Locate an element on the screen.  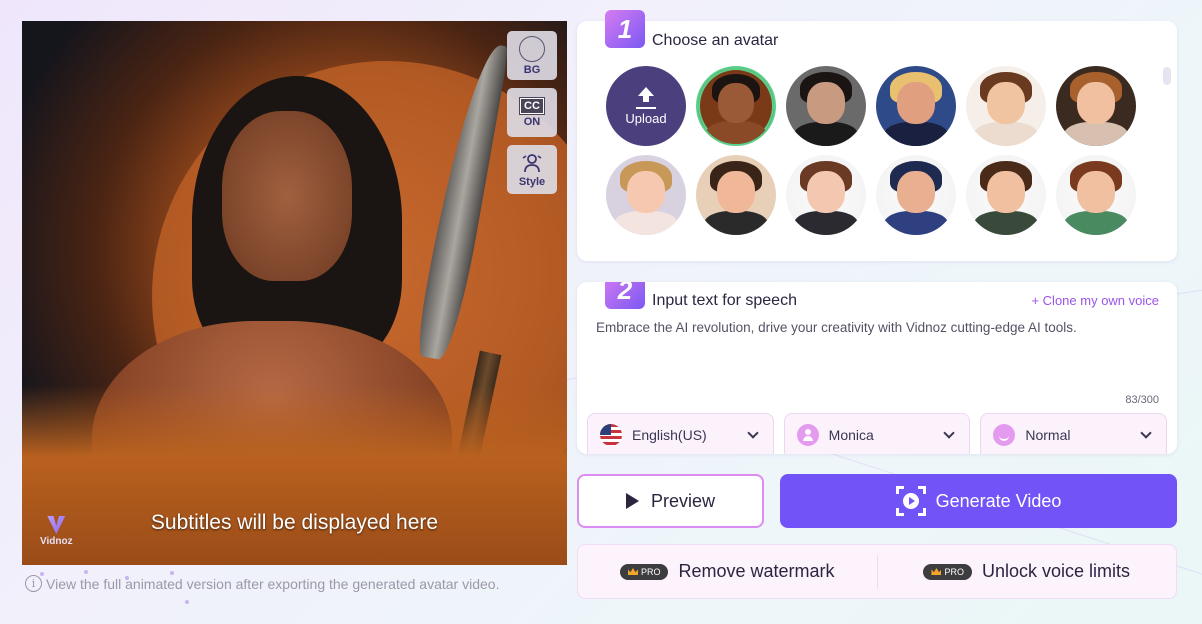
avatar-grid: Upload is located at coordinates (871, 150).